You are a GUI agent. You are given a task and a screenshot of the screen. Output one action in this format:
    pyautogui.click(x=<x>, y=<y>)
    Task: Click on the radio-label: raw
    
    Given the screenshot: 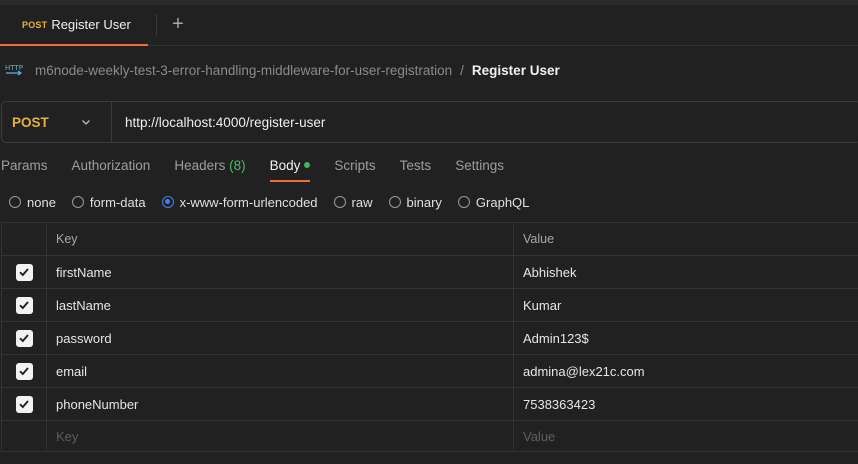 What is the action you would take?
    pyautogui.click(x=362, y=202)
    